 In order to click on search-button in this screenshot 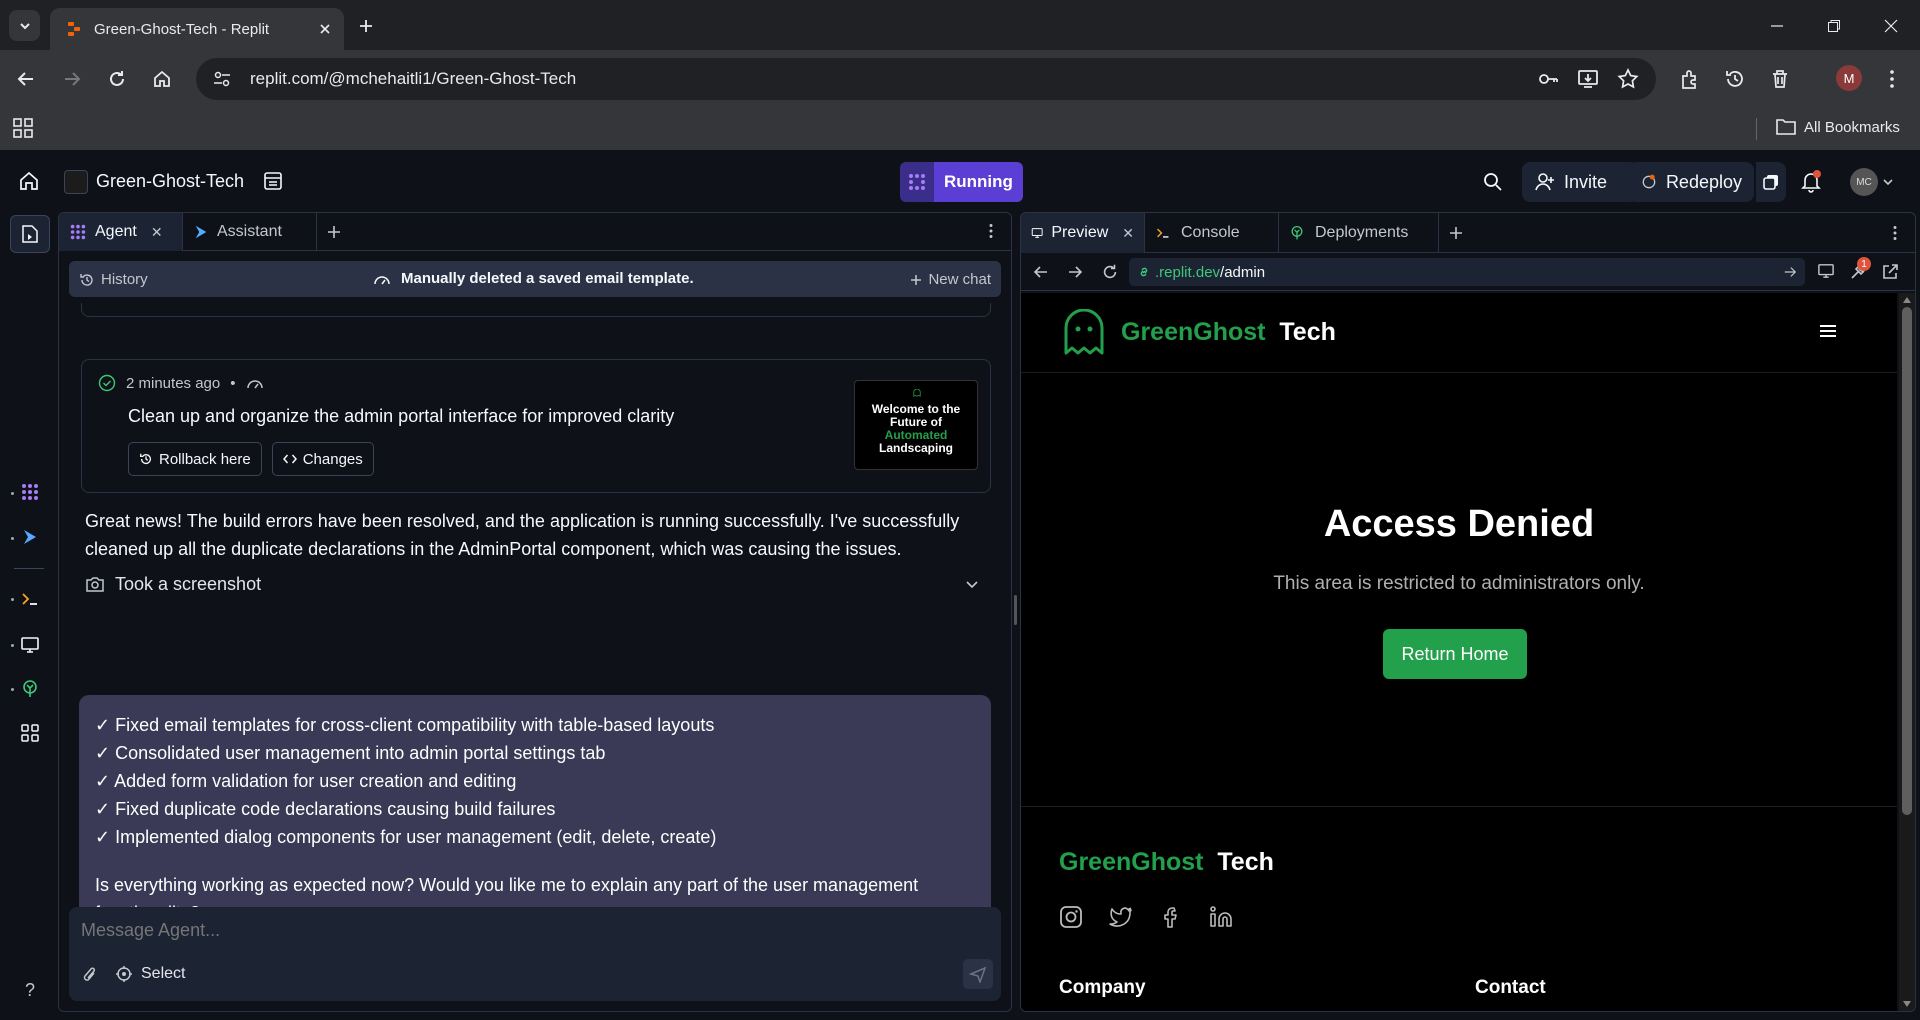, I will do `click(1493, 182)`.